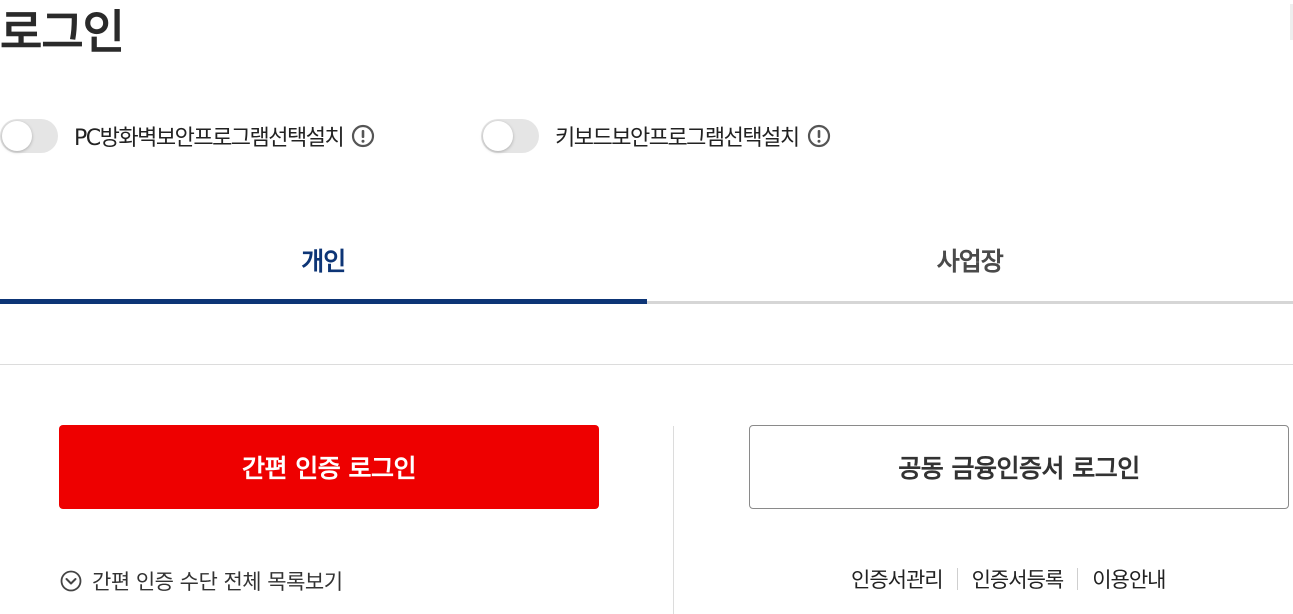 The width and height of the screenshot is (1293, 614). I want to click on keyboard-security-toggle, so click(510, 136).